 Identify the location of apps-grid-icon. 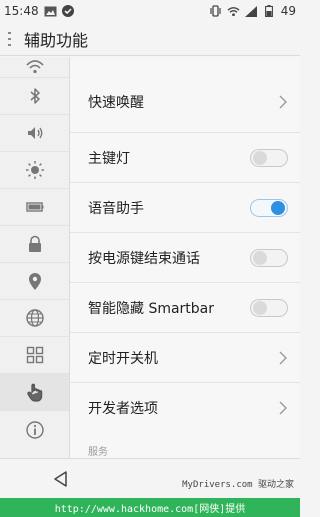
(34, 355).